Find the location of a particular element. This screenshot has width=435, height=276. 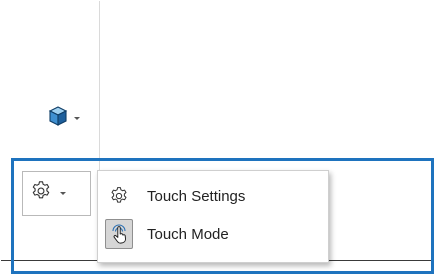

view-orientation-button is located at coordinates (66, 118).